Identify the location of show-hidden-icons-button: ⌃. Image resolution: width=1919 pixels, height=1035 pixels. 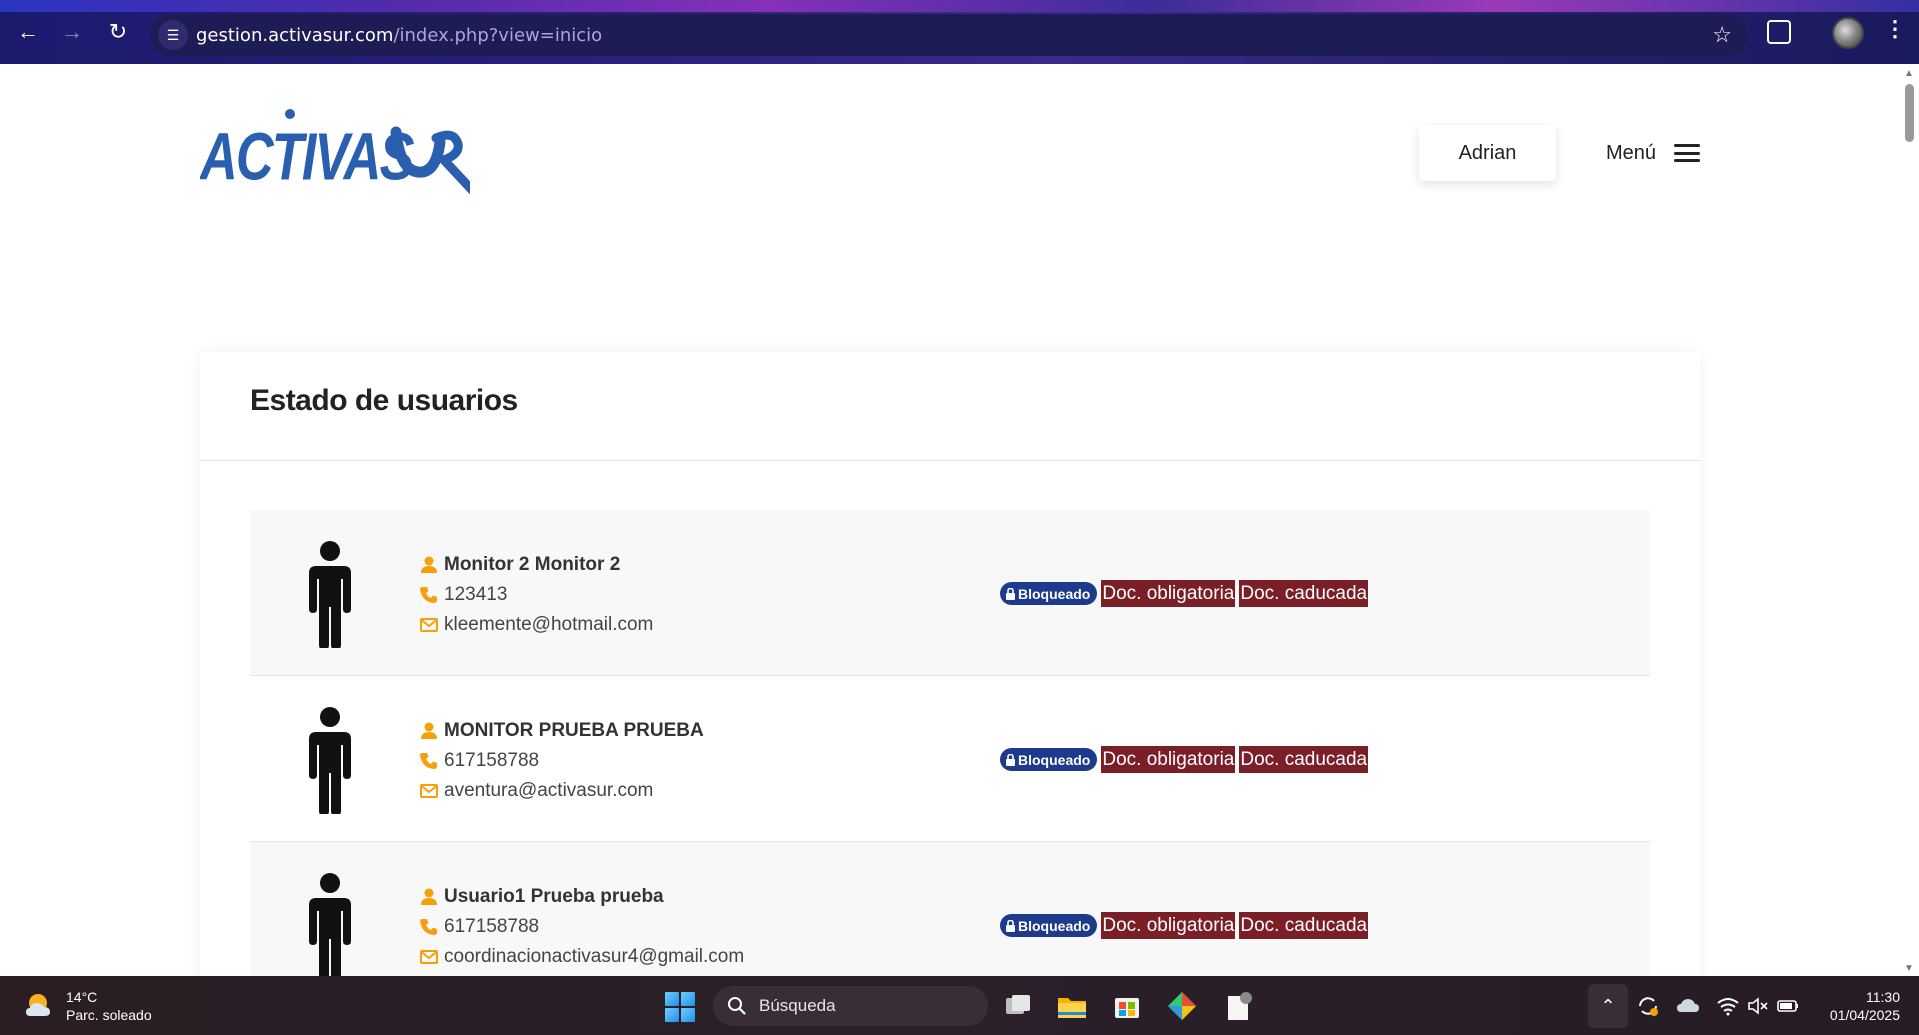
(1608, 1006).